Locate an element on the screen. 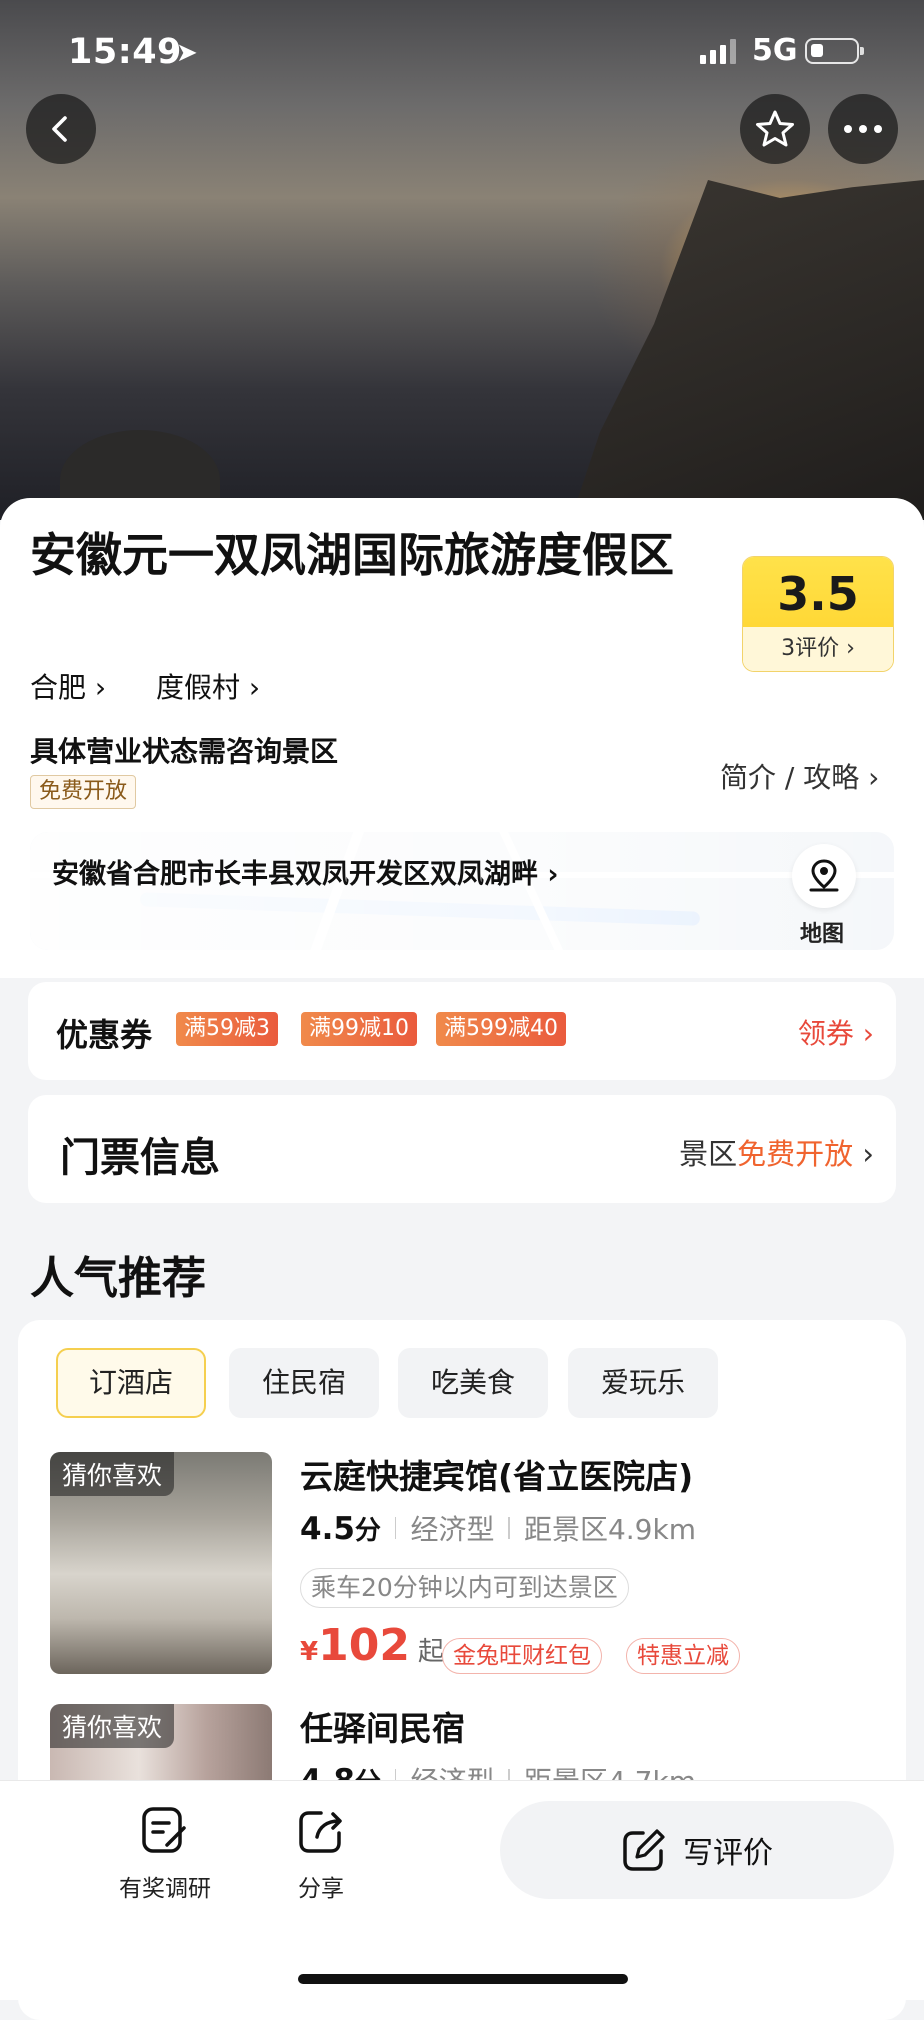 The height and width of the screenshot is (2020, 924). tab-homestay: 住民宿 is located at coordinates (304, 1383).